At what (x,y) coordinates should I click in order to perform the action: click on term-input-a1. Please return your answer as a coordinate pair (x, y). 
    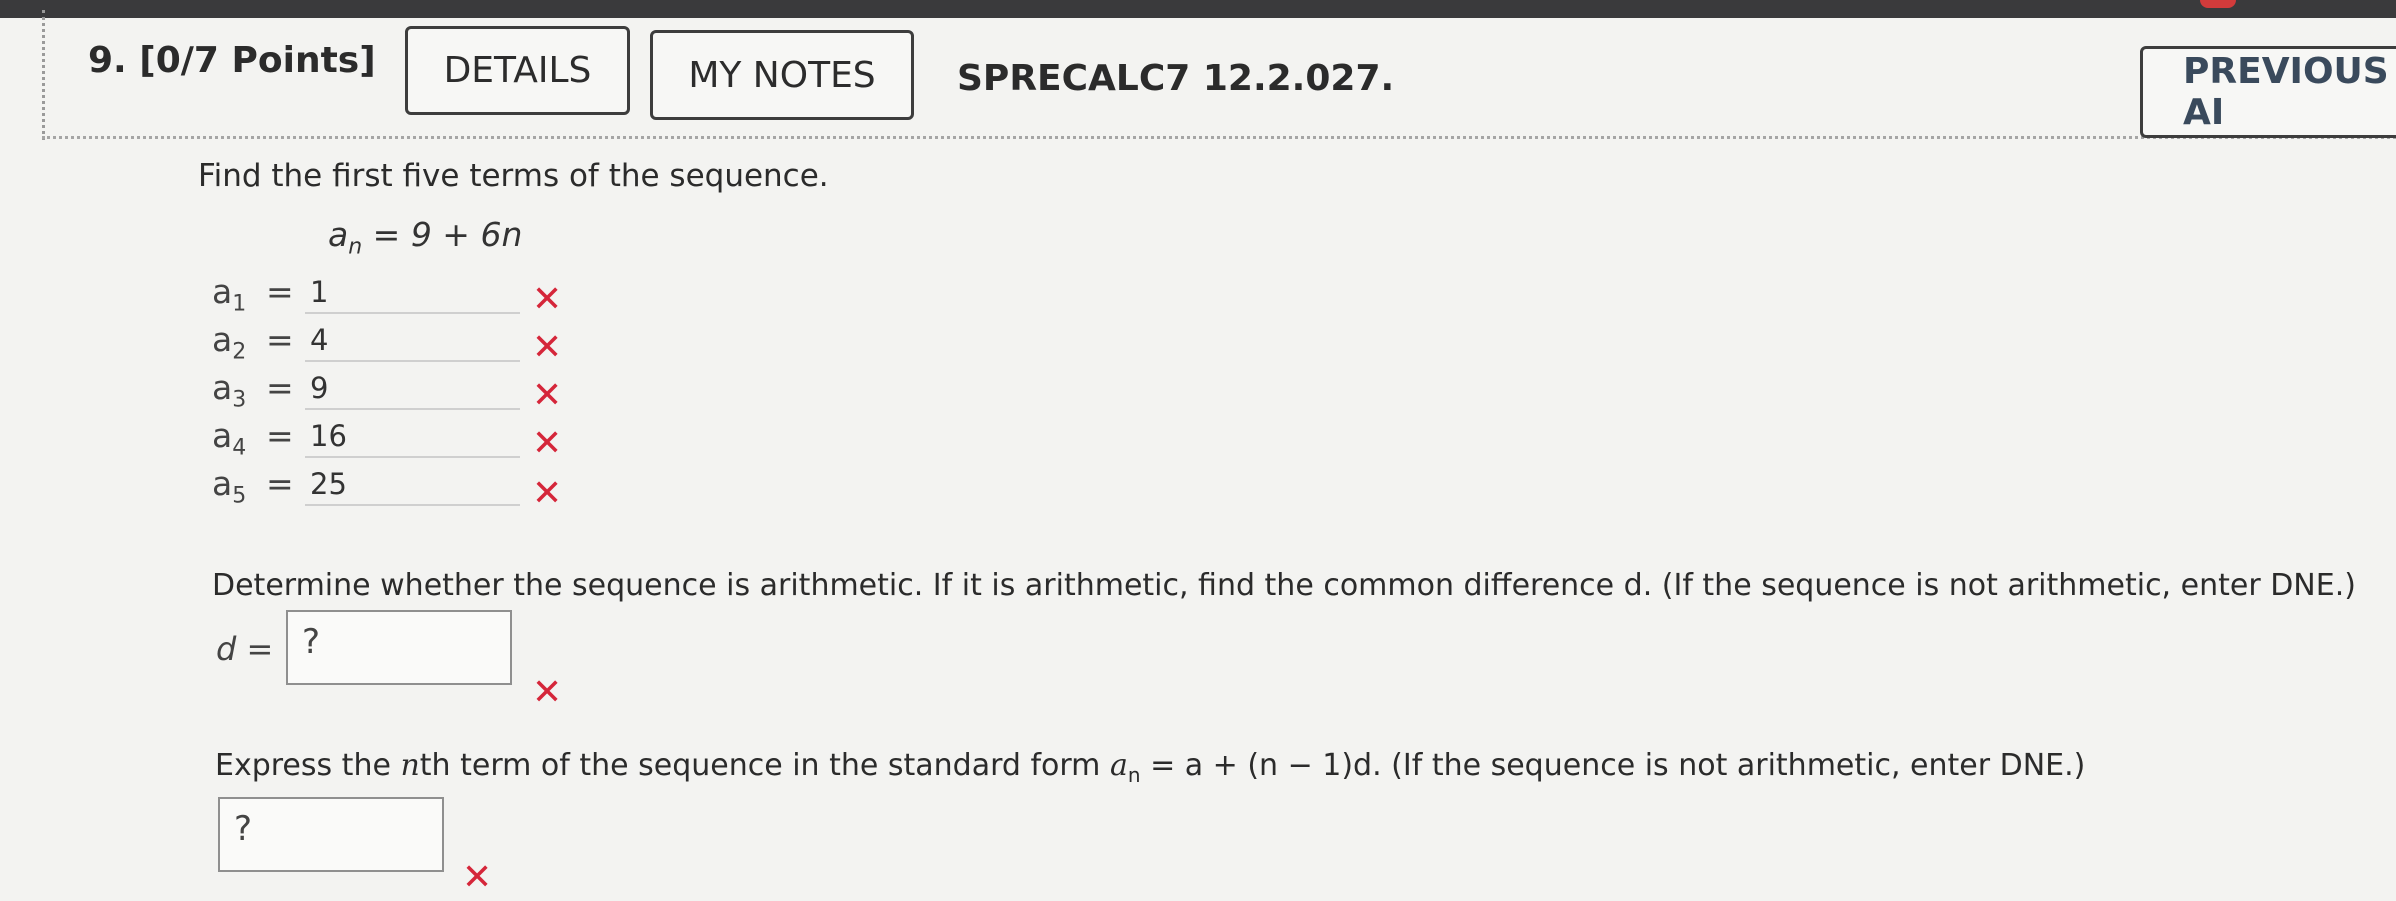
    Looking at the image, I should click on (412, 293).